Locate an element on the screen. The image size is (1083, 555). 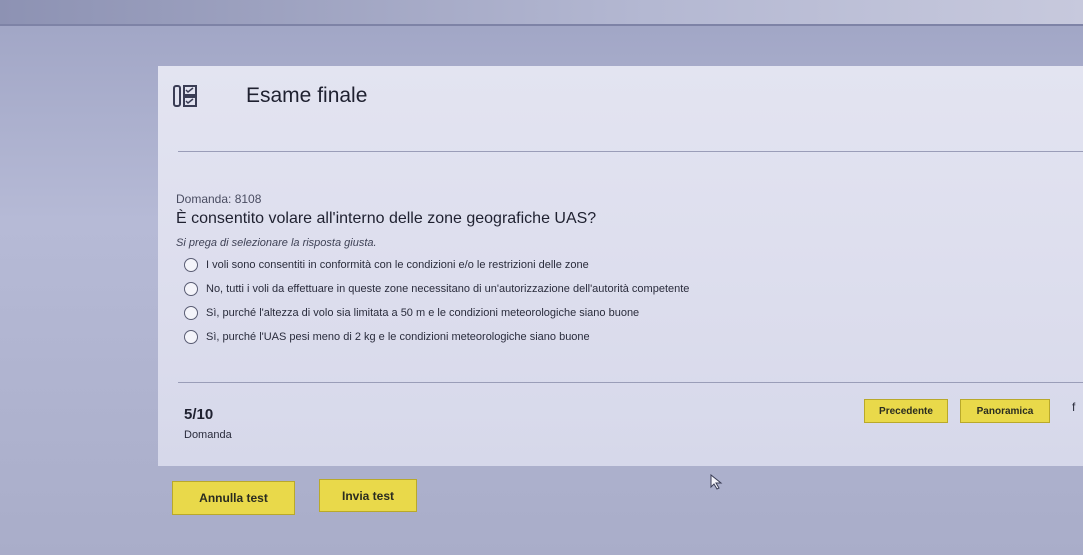
cancel-test-button: Annulla test is located at coordinates (233, 498).